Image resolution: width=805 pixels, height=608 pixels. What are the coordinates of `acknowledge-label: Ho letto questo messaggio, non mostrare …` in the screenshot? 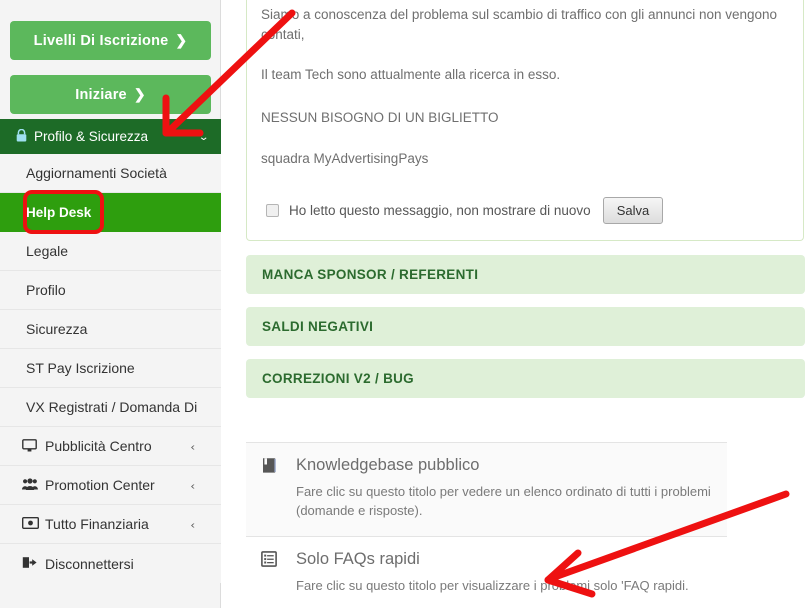 It's located at (440, 210).